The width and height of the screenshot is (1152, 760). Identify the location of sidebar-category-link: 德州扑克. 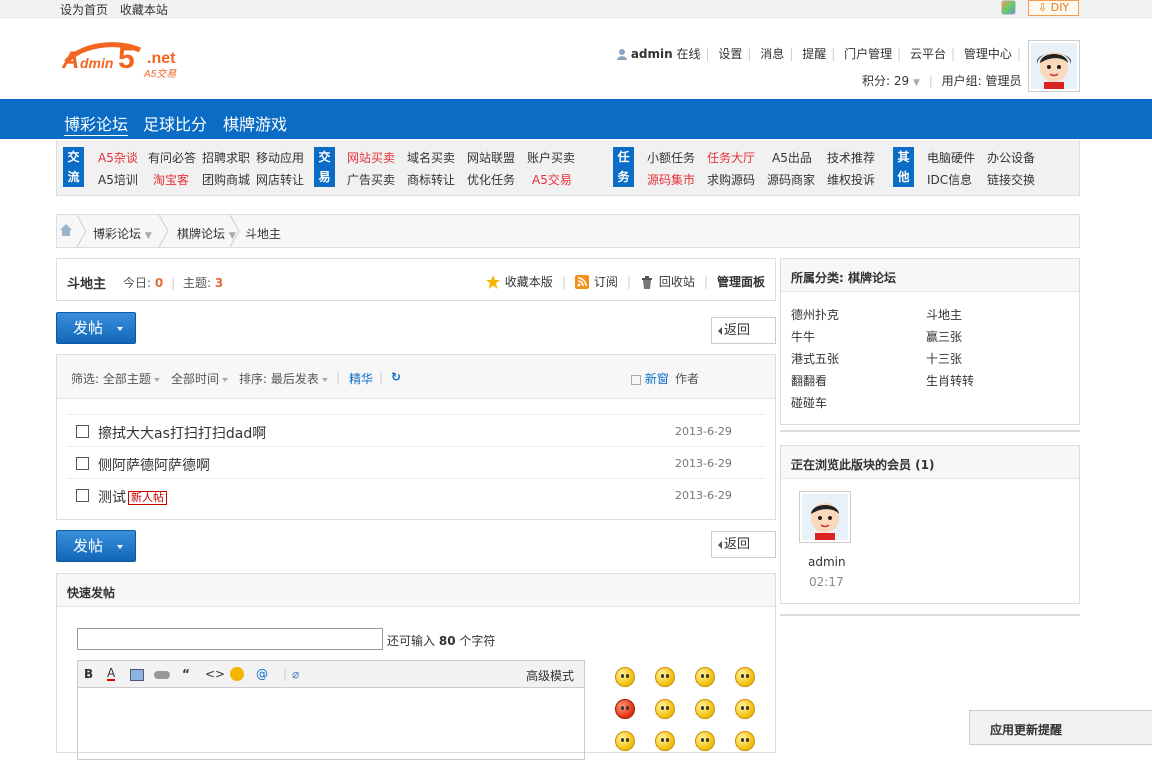
(815, 314).